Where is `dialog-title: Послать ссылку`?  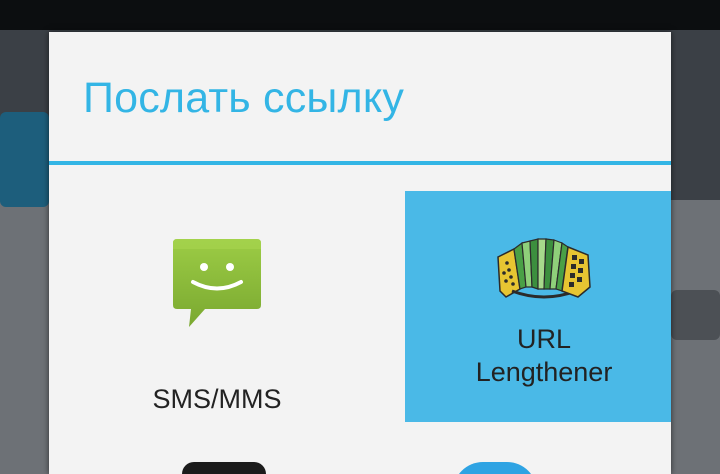 dialog-title: Послать ссылку is located at coordinates (244, 98).